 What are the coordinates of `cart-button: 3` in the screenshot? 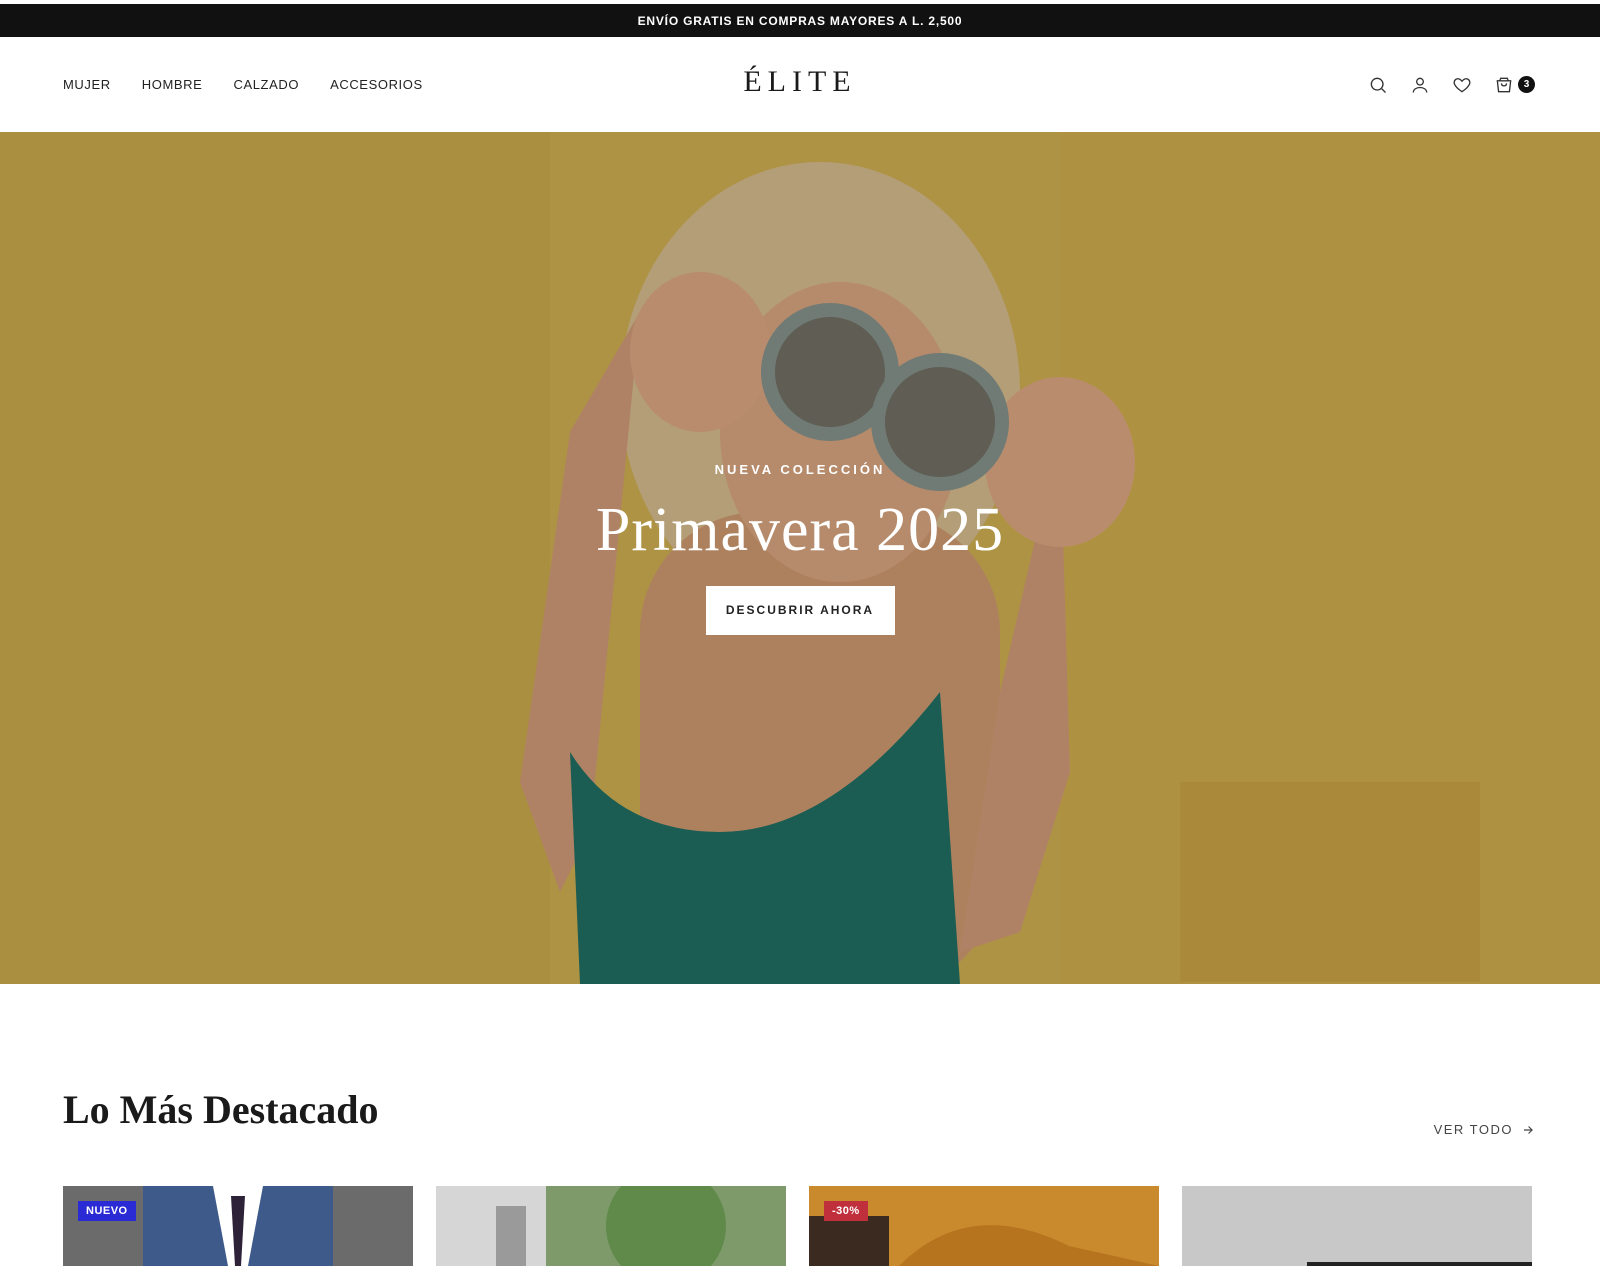 It's located at (1514, 85).